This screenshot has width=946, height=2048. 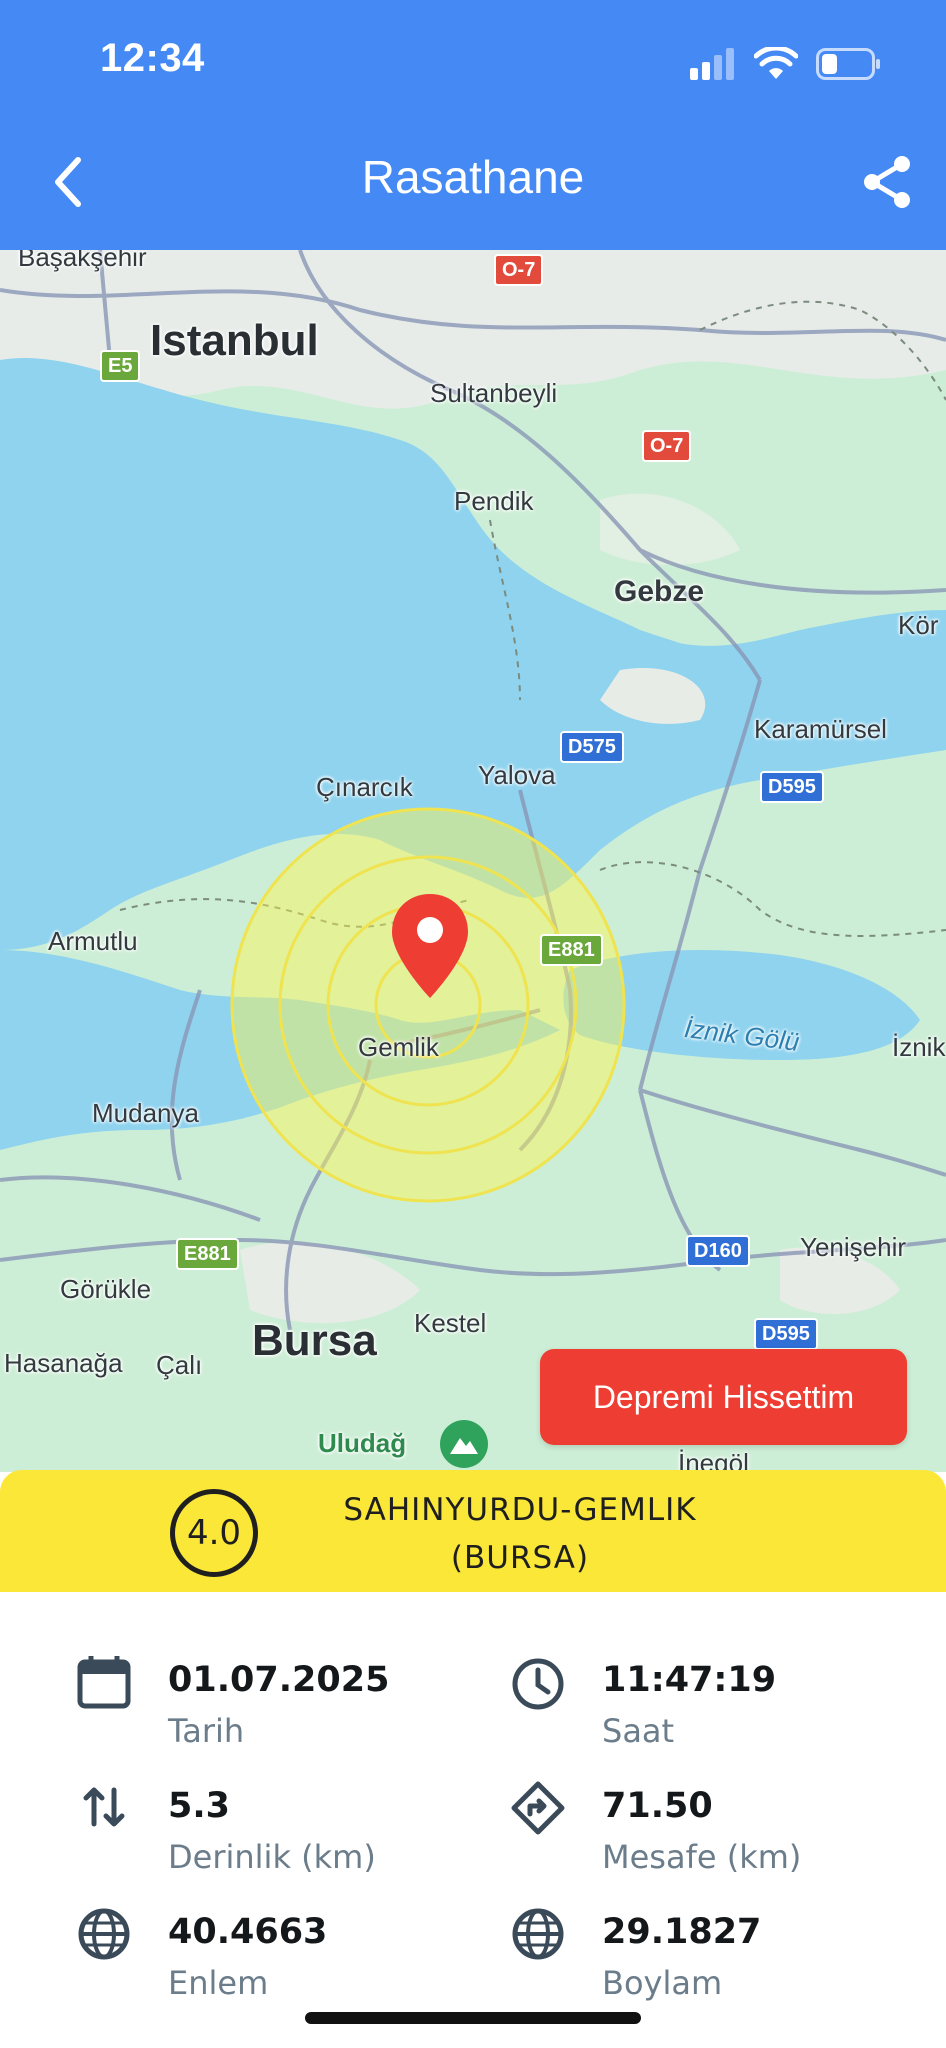 I want to click on map-label: Çınarcık, so click(x=364, y=787).